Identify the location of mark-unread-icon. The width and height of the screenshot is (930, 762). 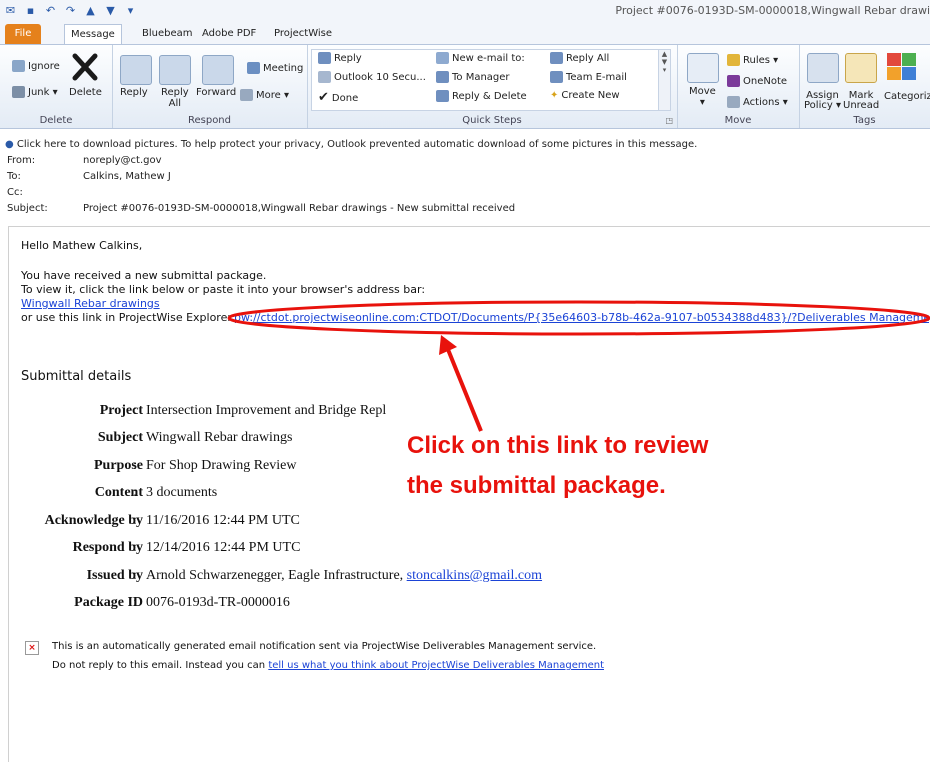
(861, 68).